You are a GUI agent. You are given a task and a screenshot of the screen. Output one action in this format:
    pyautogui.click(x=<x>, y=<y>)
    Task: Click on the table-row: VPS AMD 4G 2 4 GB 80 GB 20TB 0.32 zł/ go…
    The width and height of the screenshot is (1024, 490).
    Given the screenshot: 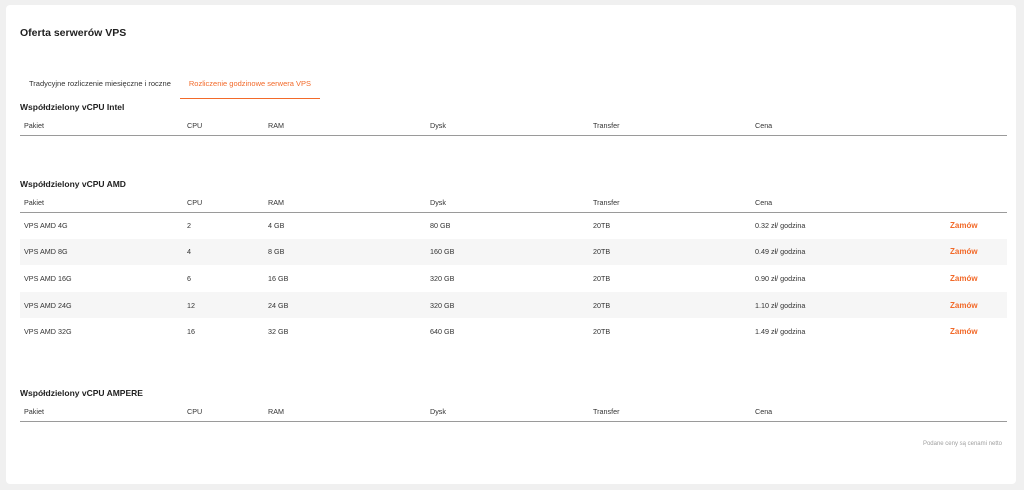 What is the action you would take?
    pyautogui.click(x=513, y=225)
    